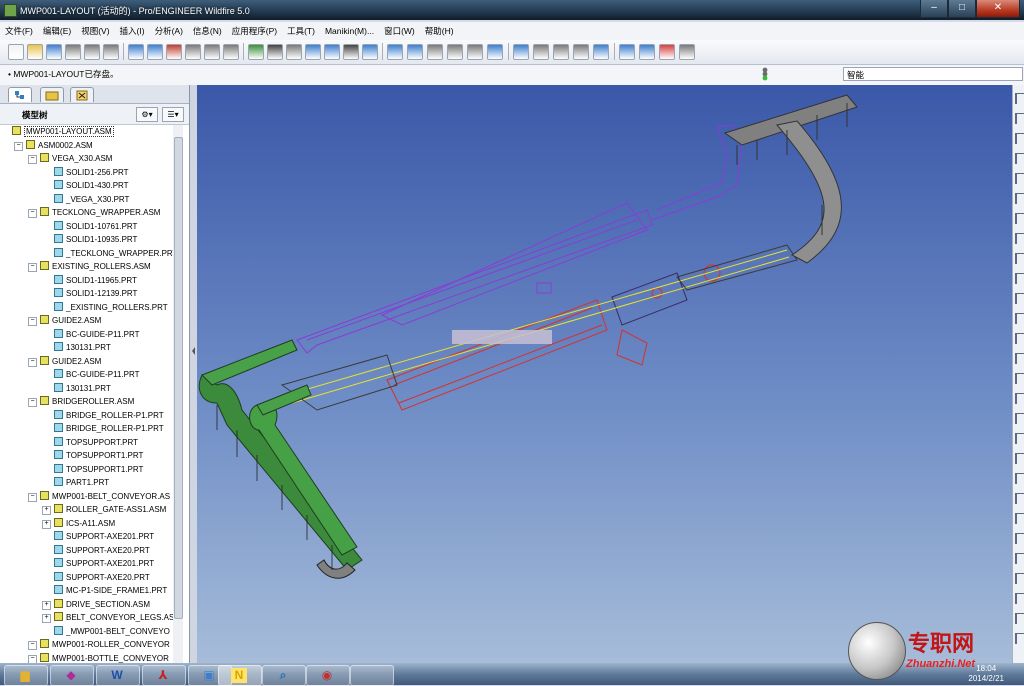 The width and height of the screenshot is (1024, 686). What do you see at coordinates (16, 52) in the screenshot?
I see `new-icon` at bounding box center [16, 52].